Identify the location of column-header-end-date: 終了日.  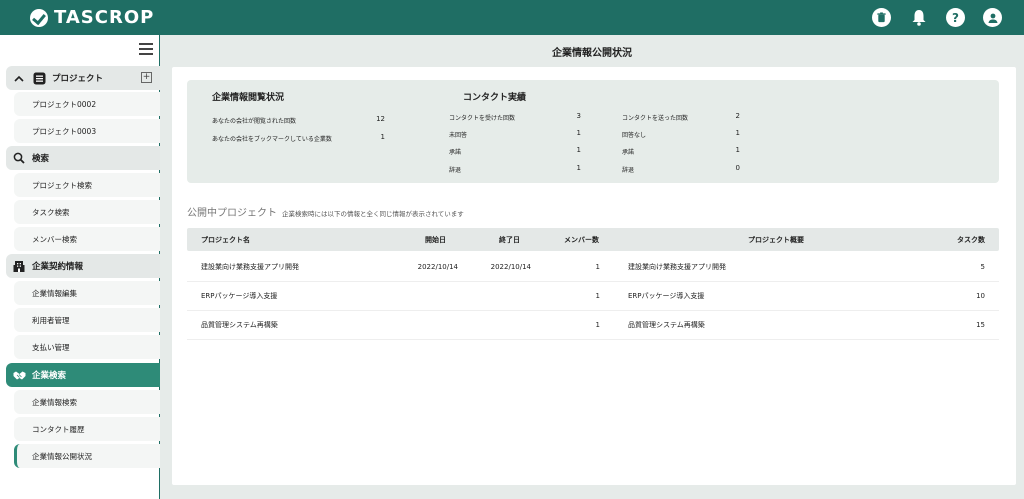
(509, 239).